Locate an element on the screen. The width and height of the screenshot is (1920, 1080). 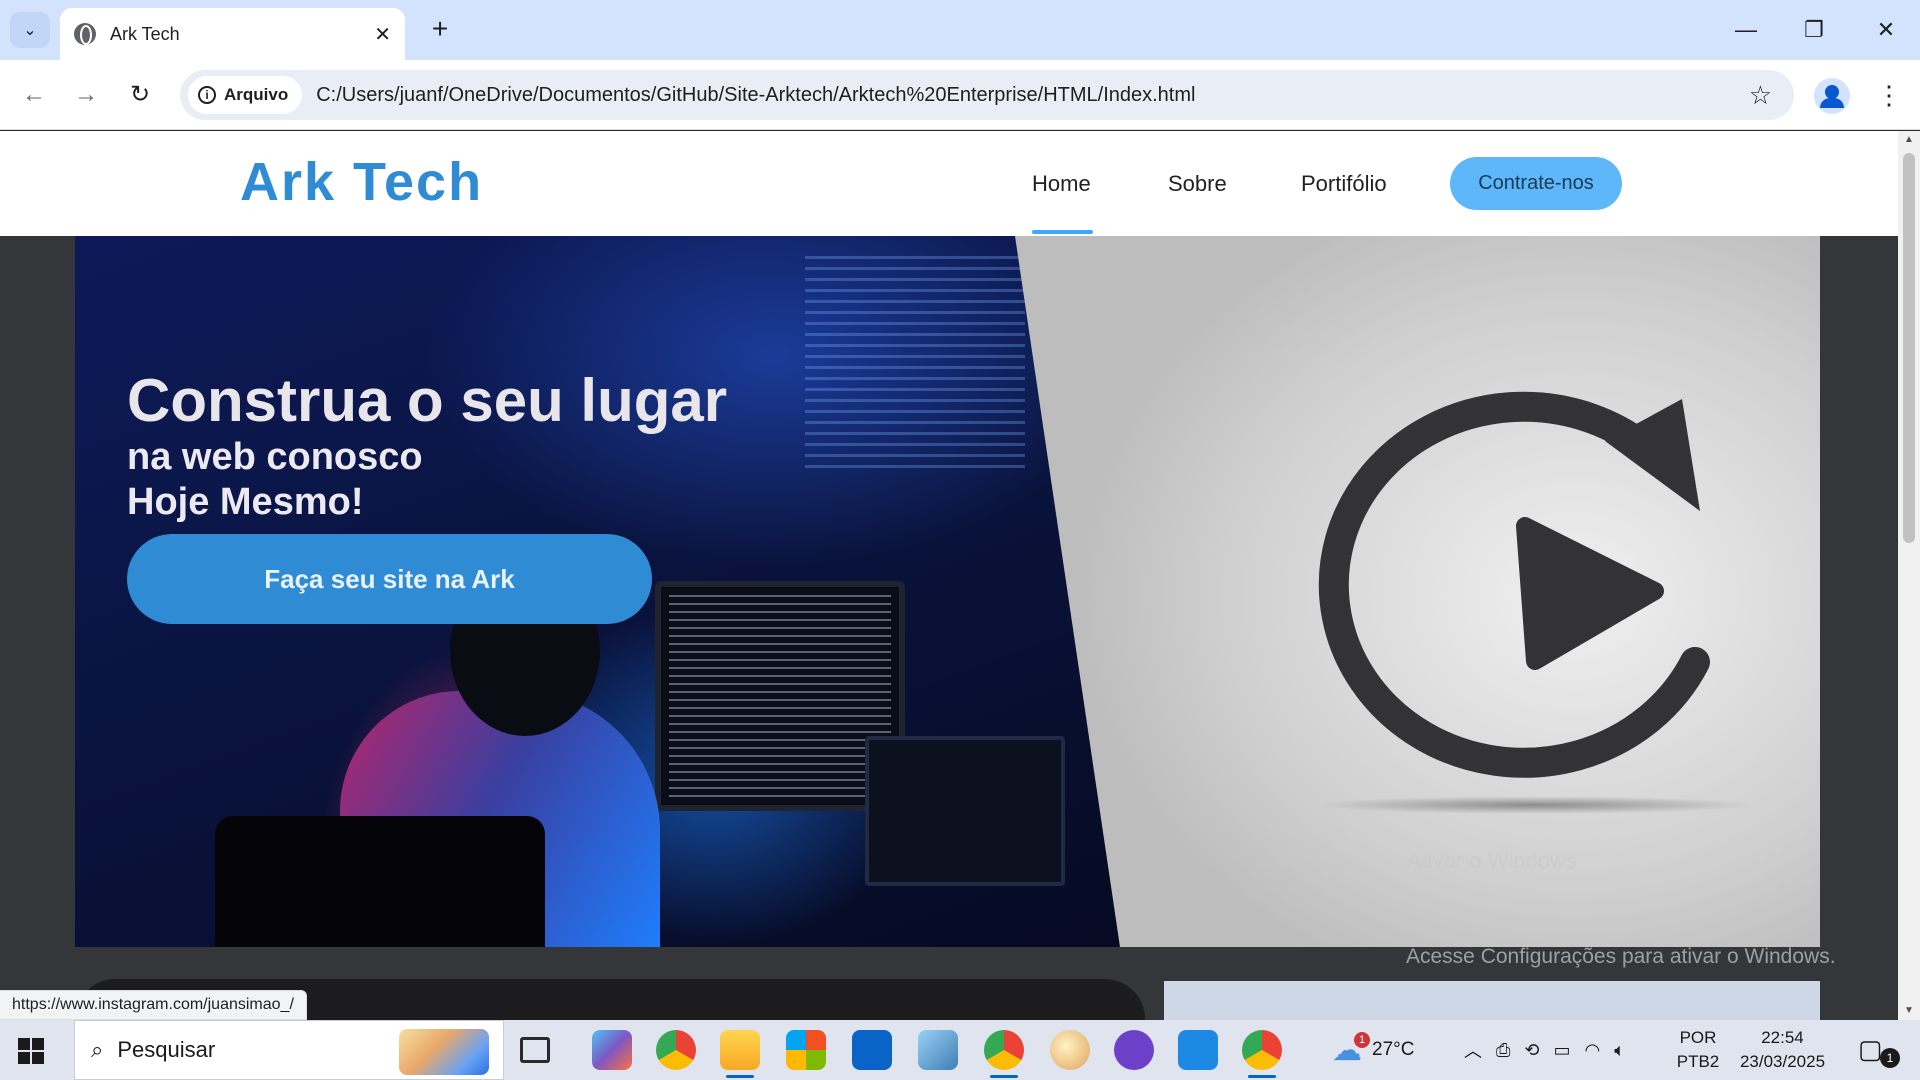
search-highlight-image is located at coordinates (444, 1052).